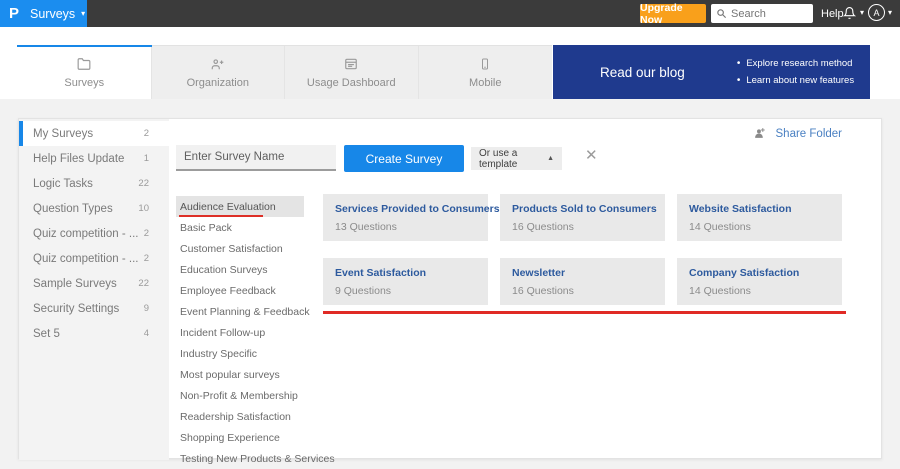 This screenshot has width=900, height=469. What do you see at coordinates (673, 14) in the screenshot?
I see `upgrade-now-button: Upgrade Now` at bounding box center [673, 14].